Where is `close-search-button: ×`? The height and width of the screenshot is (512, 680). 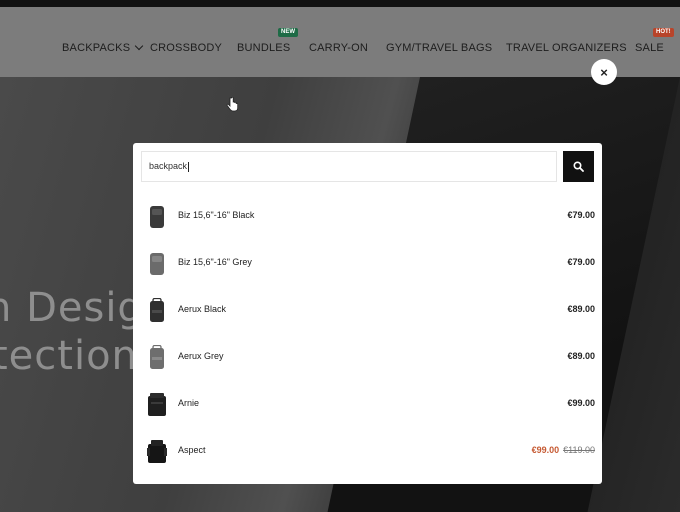 close-search-button: × is located at coordinates (604, 72).